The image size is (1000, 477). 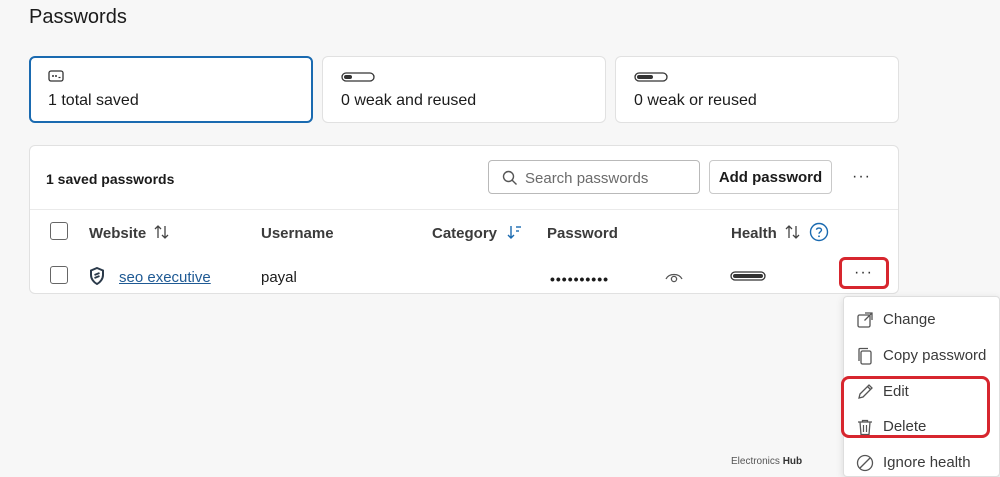 What do you see at coordinates (78, 17) in the screenshot?
I see `page-title: Passwords` at bounding box center [78, 17].